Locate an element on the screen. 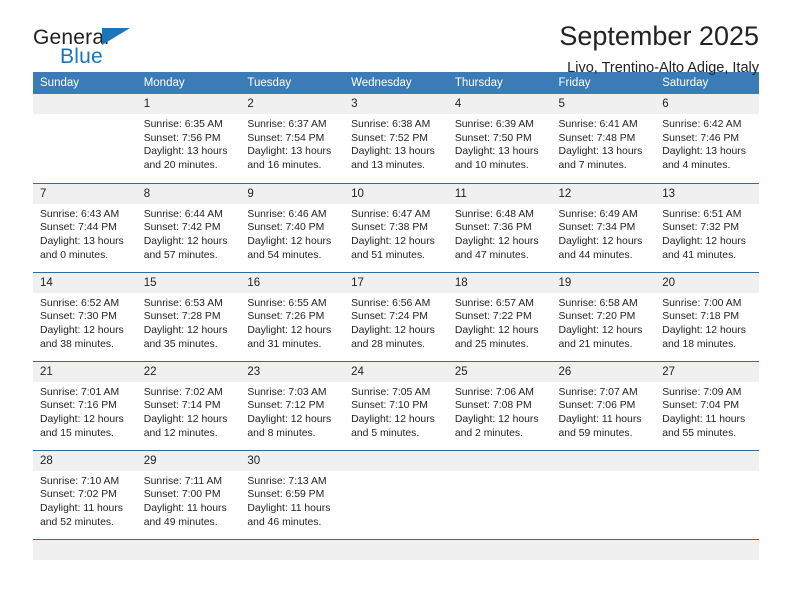 This screenshot has width=792, height=612. day-sunrise-text: Sunrise: 6:58 AM is located at coordinates (598, 303).